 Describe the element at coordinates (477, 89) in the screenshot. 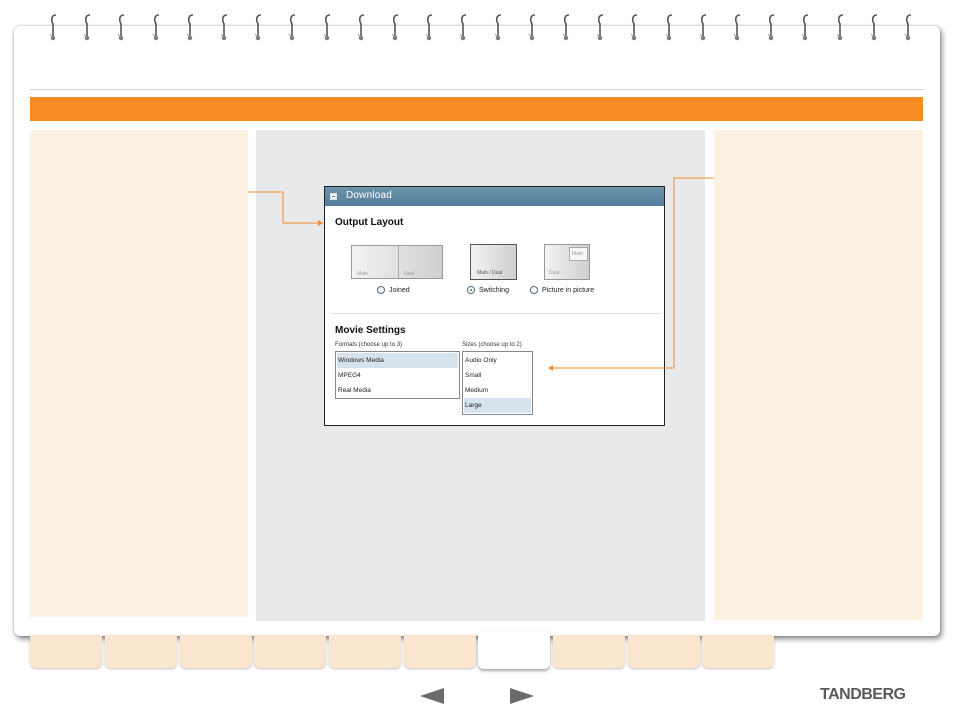

I see `header-rule` at that location.